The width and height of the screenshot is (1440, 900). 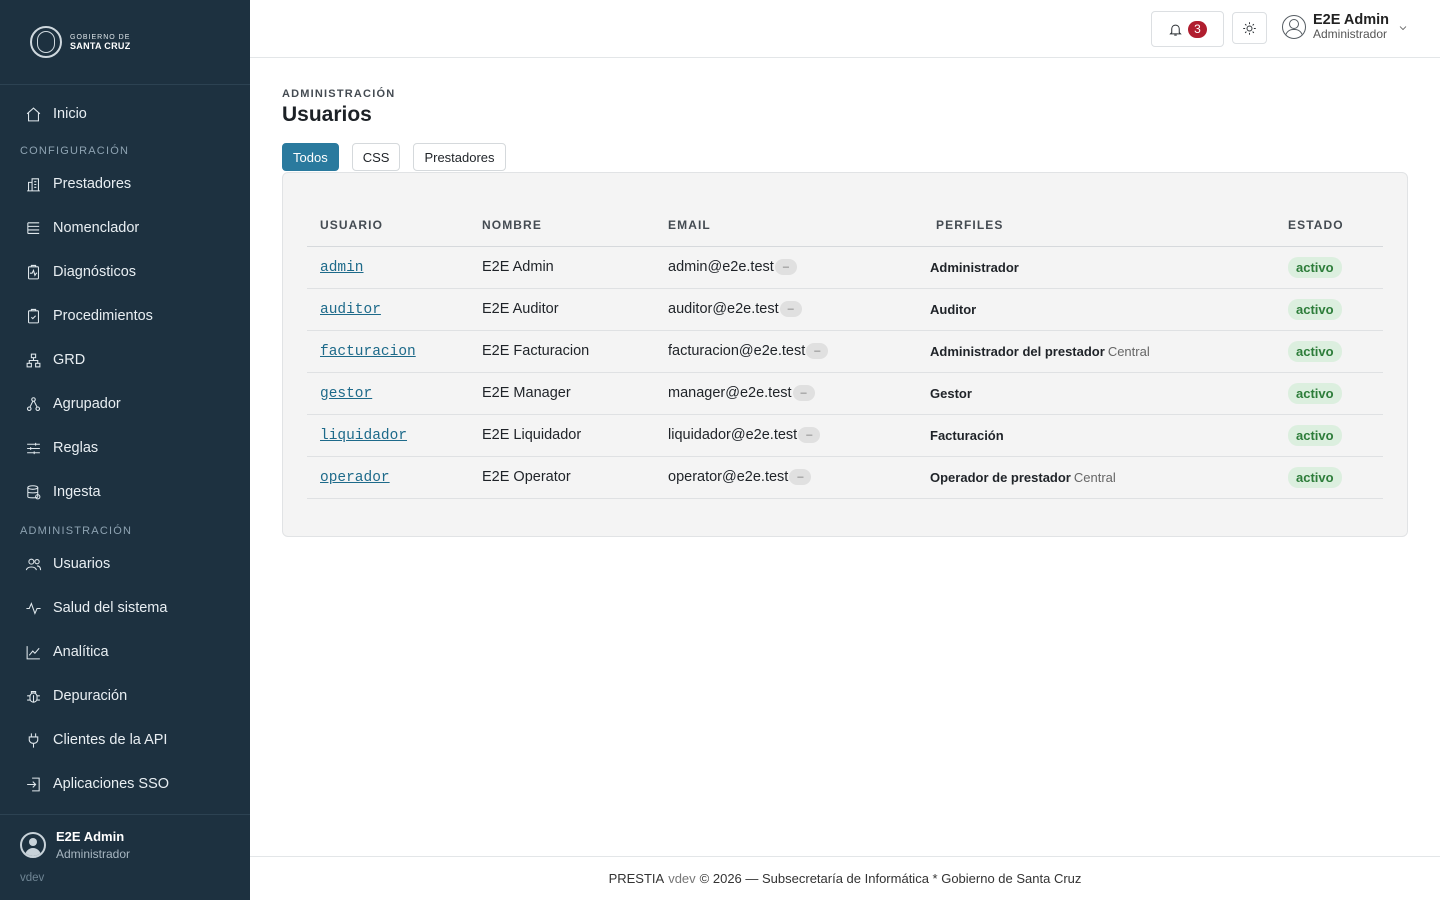 I want to click on sidebar-item-salud: Salud del sistema, so click(x=125, y=608).